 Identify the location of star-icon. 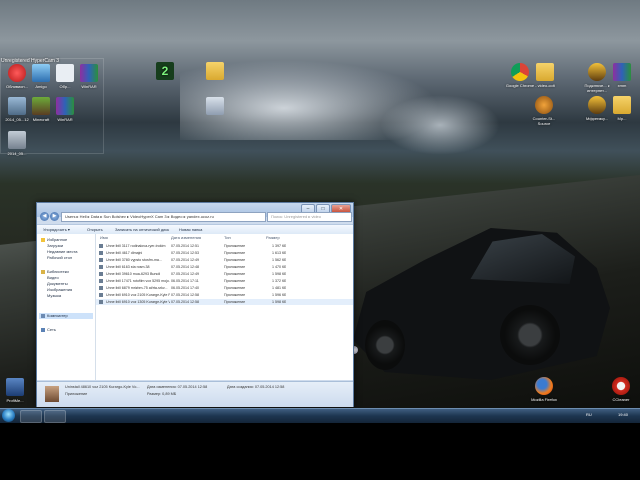
(43, 239).